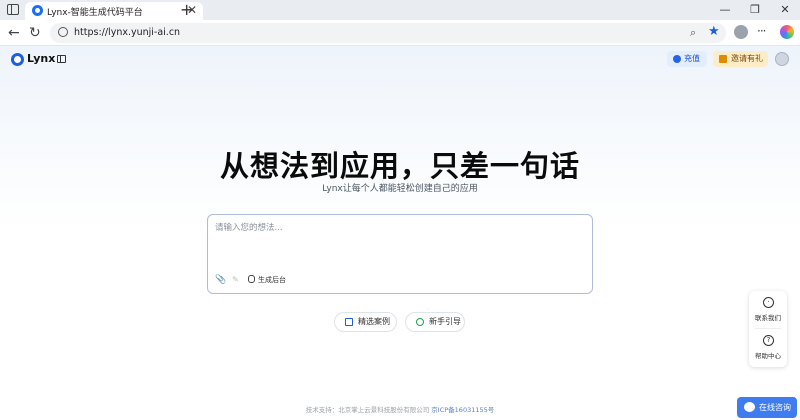 Image resolution: width=800 pixels, height=420 pixels. Describe the element at coordinates (400, 189) in the screenshot. I see `hero-subtitle: Lynx让每个人都能轻松创建自己的应用` at that location.